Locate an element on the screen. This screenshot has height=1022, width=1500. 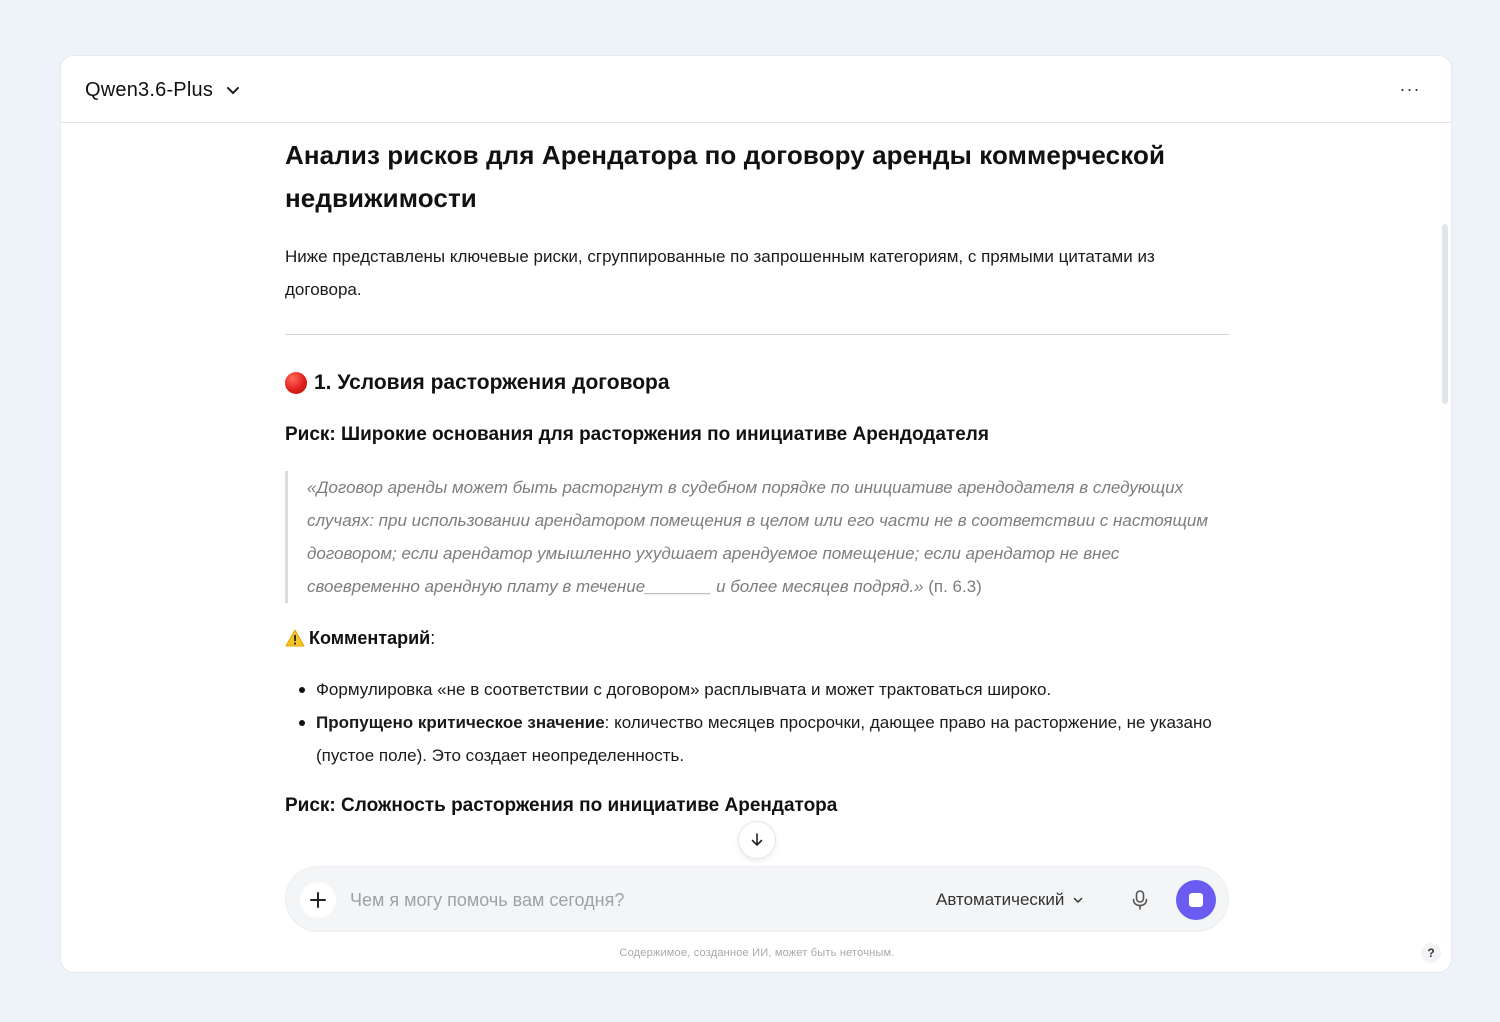
microphone-icon is located at coordinates (1140, 900).